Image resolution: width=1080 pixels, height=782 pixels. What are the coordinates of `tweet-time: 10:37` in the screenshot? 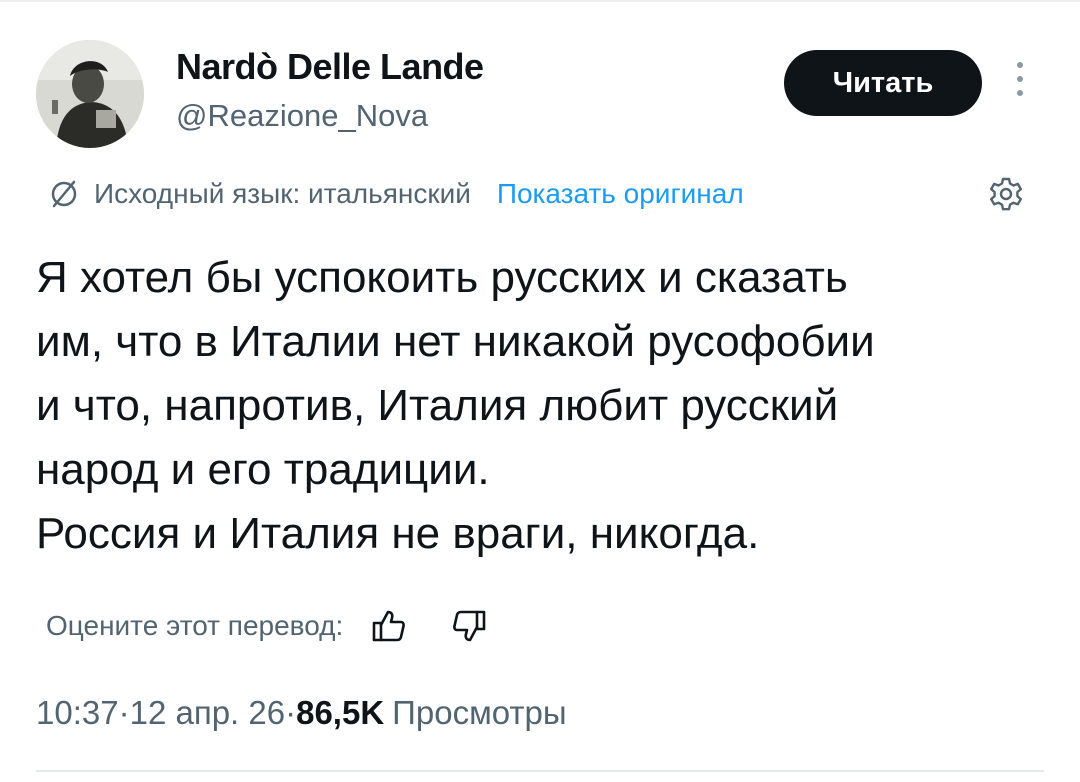 It's located at (77, 713).